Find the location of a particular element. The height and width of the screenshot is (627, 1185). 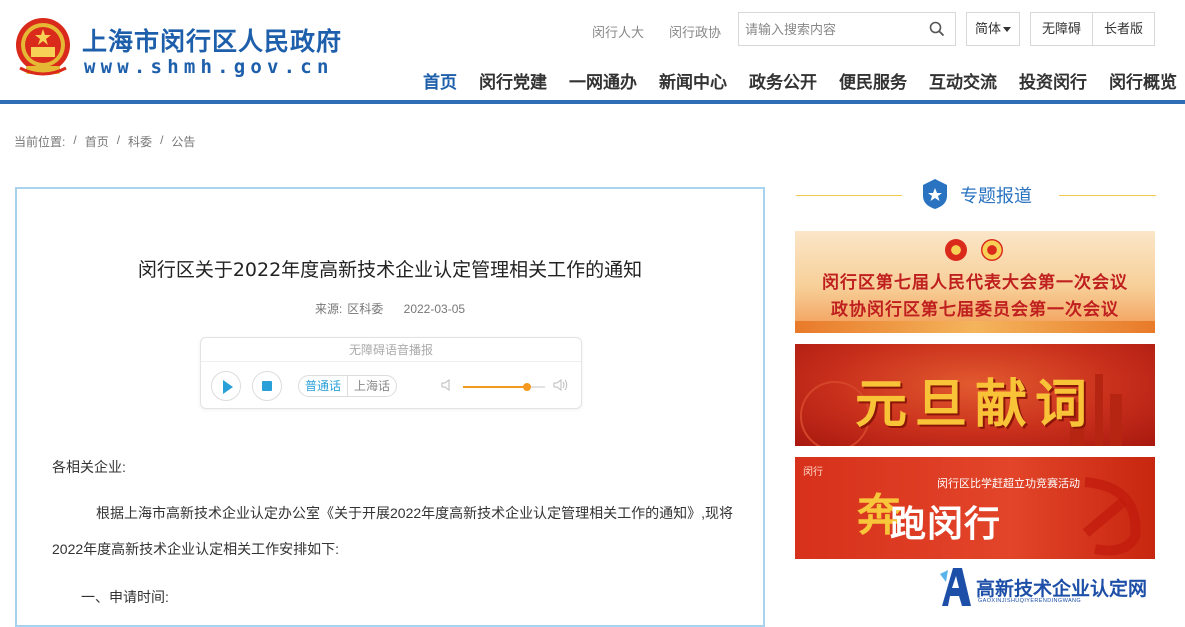

topic-title: 专题报道 is located at coordinates (996, 196).